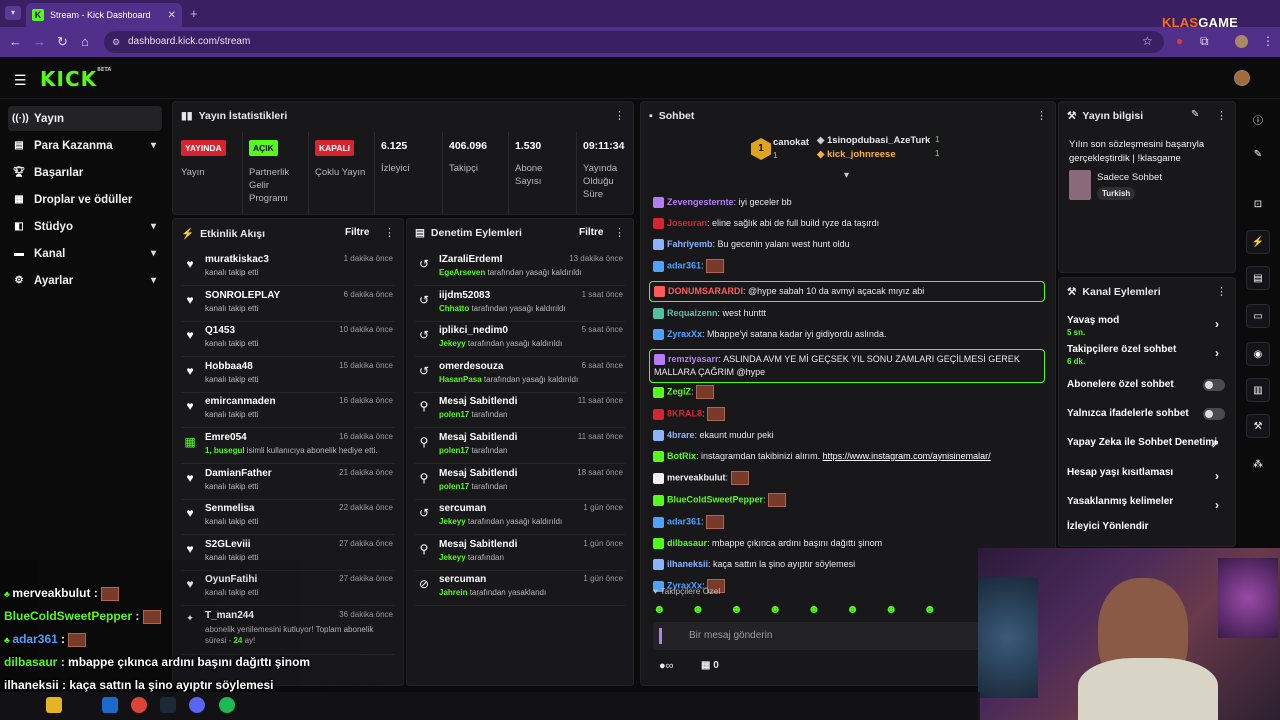  What do you see at coordinates (1147, 355) in the screenshot?
I see `followers-only-item: Takipçilere özel sohbet 6 dk. ›` at bounding box center [1147, 355].